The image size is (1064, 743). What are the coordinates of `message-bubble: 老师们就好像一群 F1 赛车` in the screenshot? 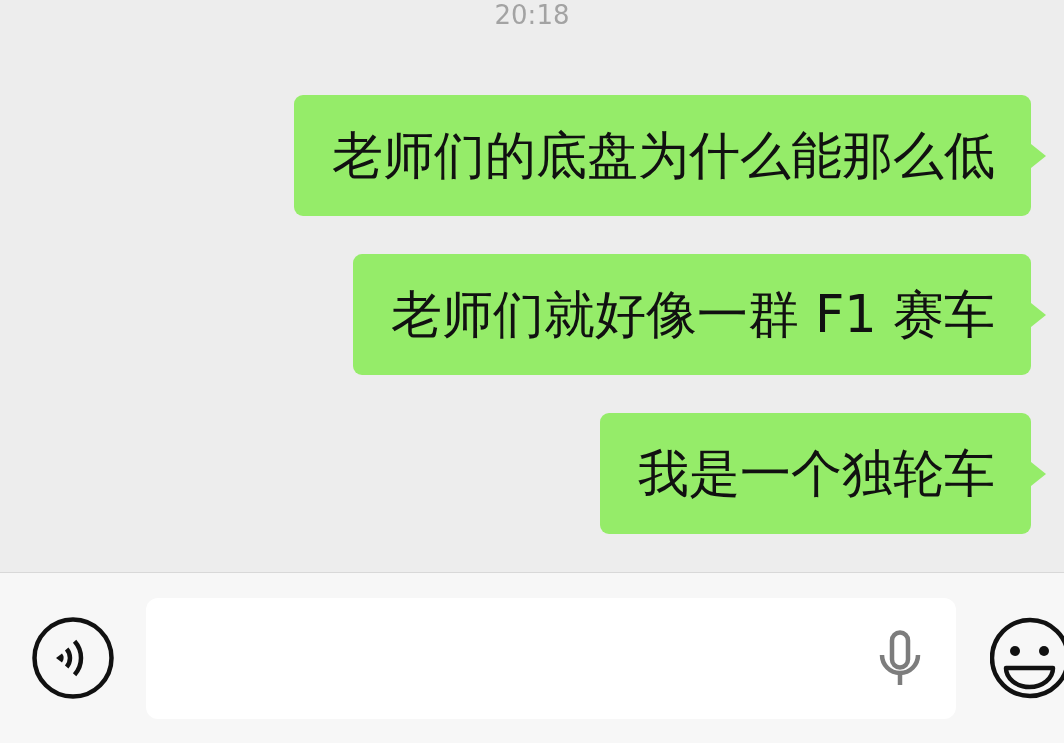 It's located at (699, 314).